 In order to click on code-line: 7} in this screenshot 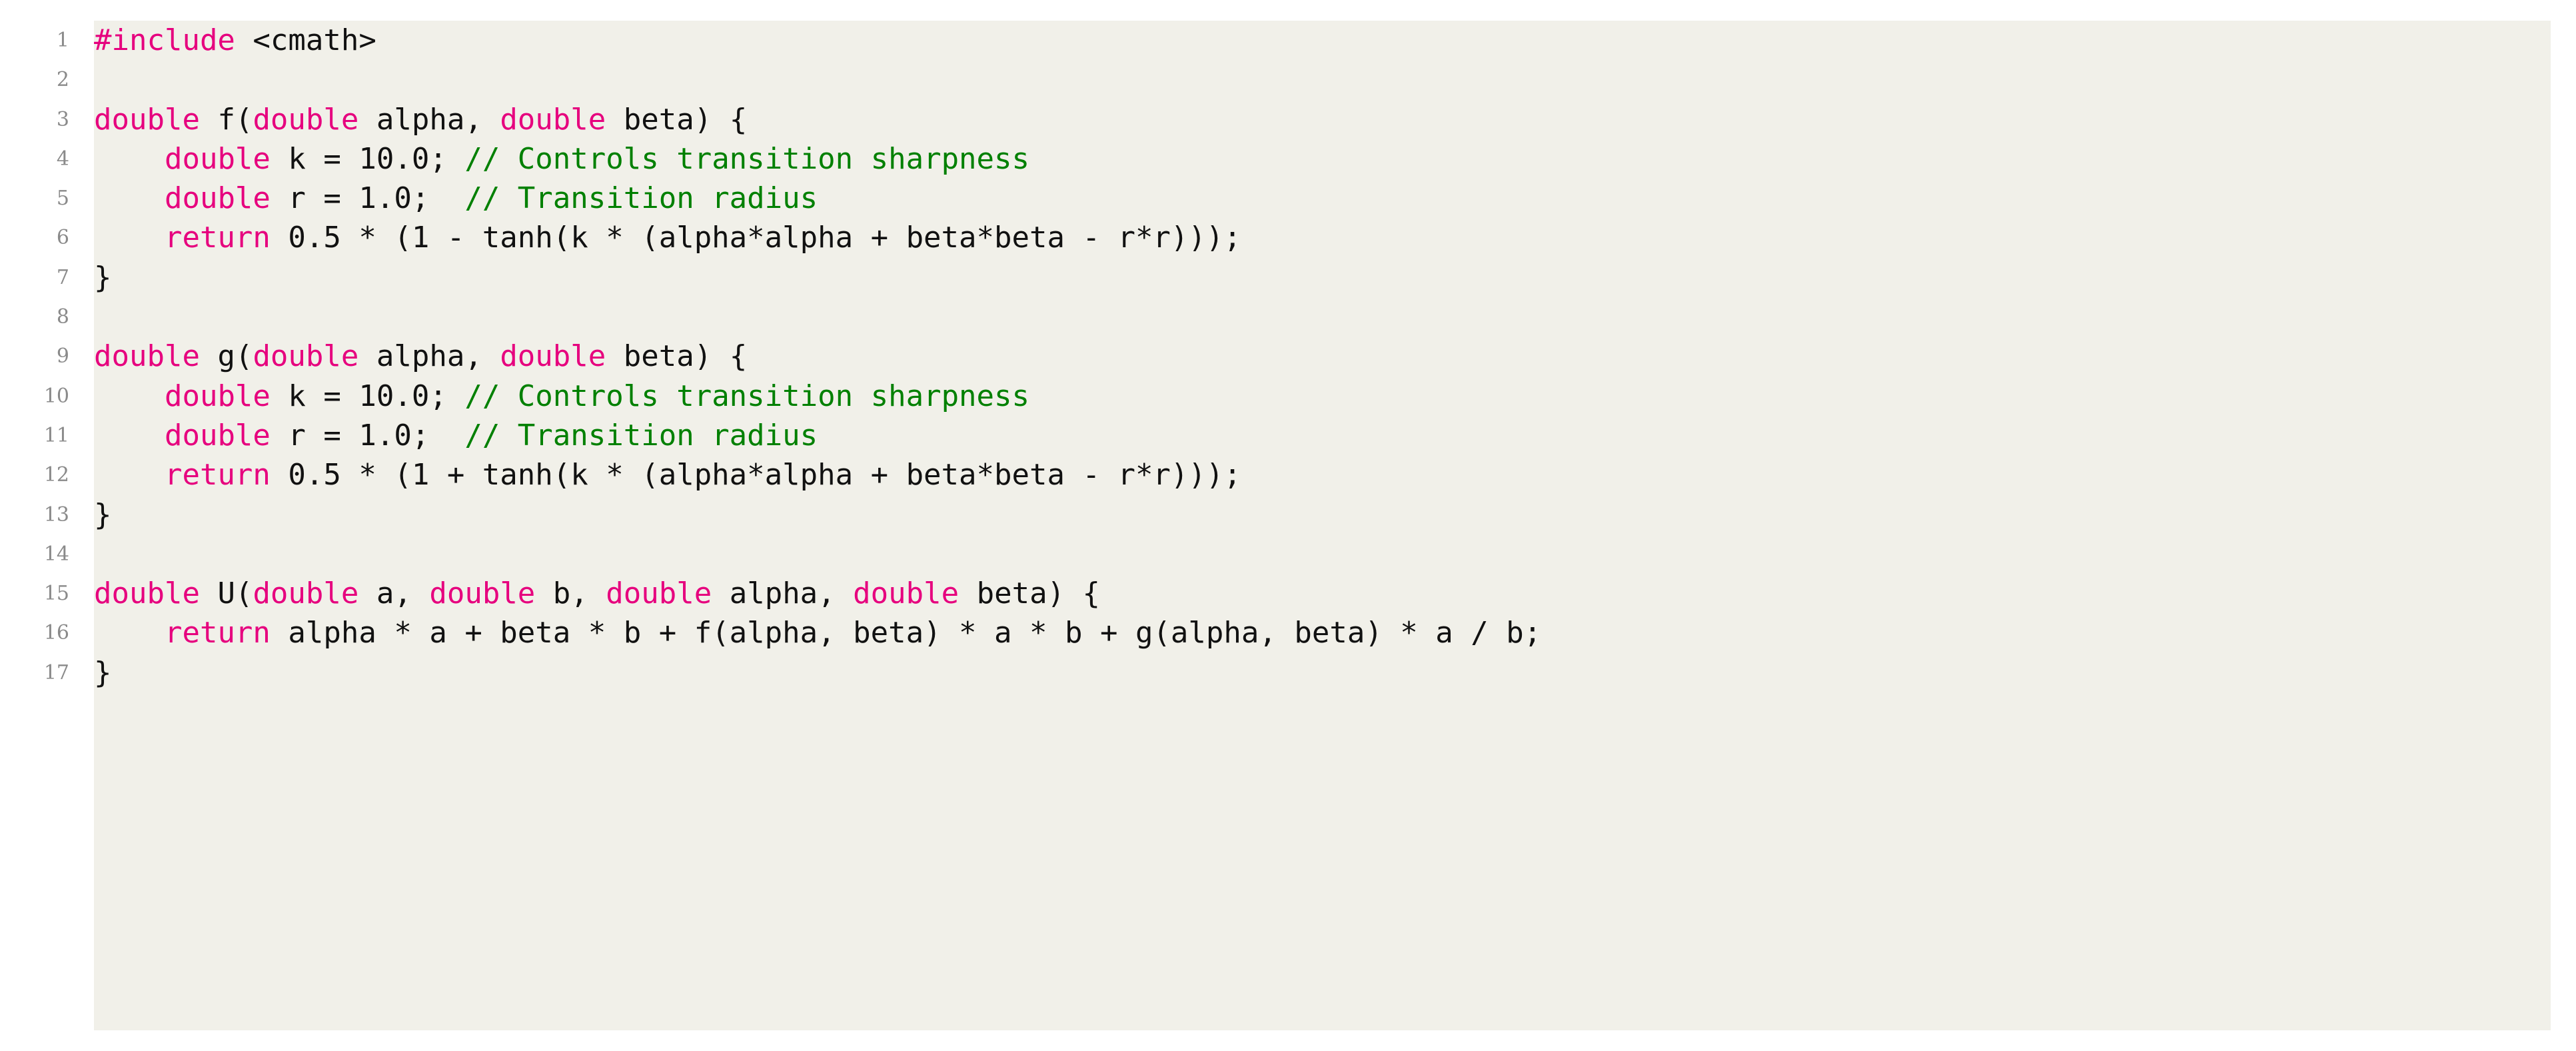, I will do `click(1288, 277)`.